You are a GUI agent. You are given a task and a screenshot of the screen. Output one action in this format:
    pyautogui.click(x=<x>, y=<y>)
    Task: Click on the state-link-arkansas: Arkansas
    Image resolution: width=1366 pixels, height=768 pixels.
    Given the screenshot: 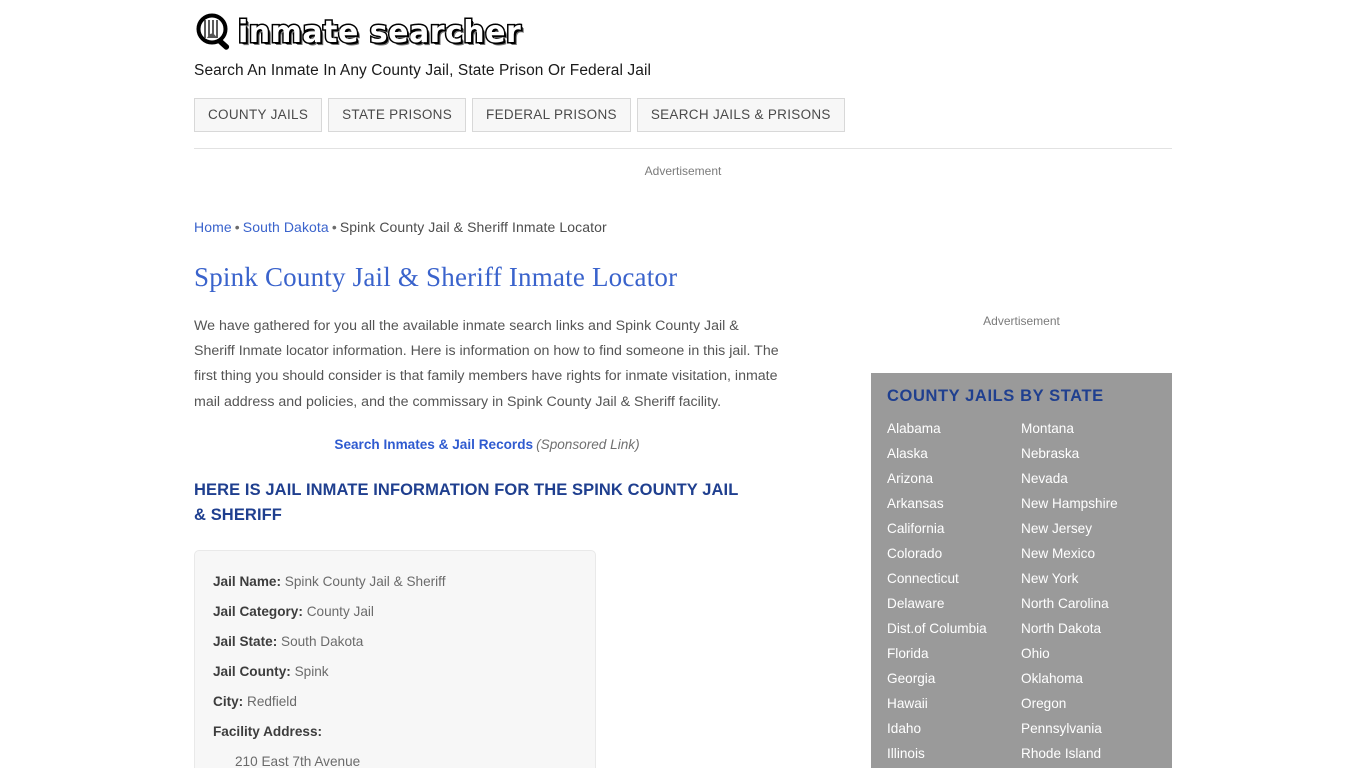 What is the action you would take?
    pyautogui.click(x=954, y=503)
    